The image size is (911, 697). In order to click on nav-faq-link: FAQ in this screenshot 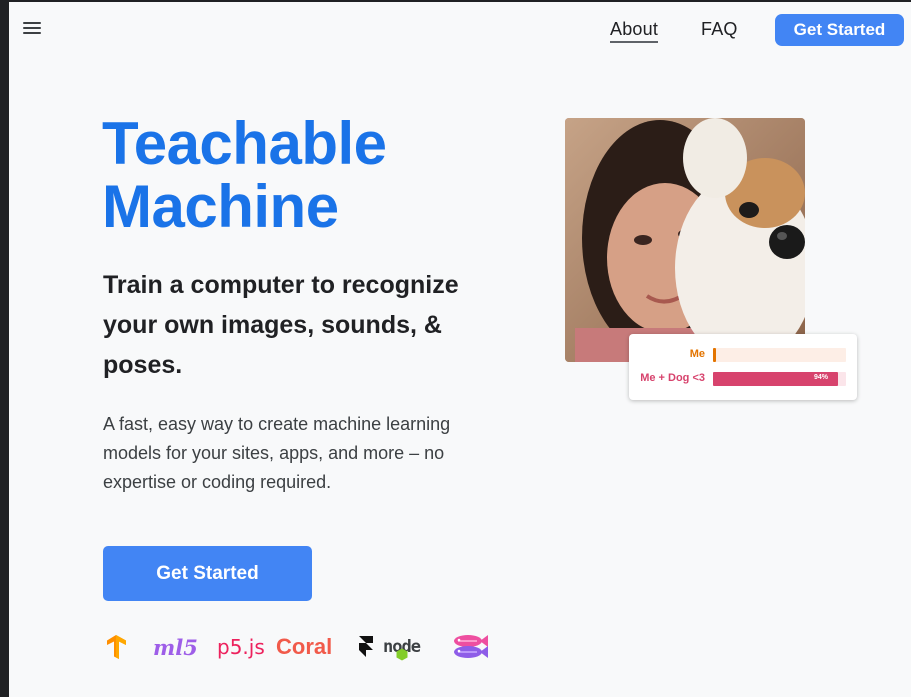, I will do `click(719, 29)`.